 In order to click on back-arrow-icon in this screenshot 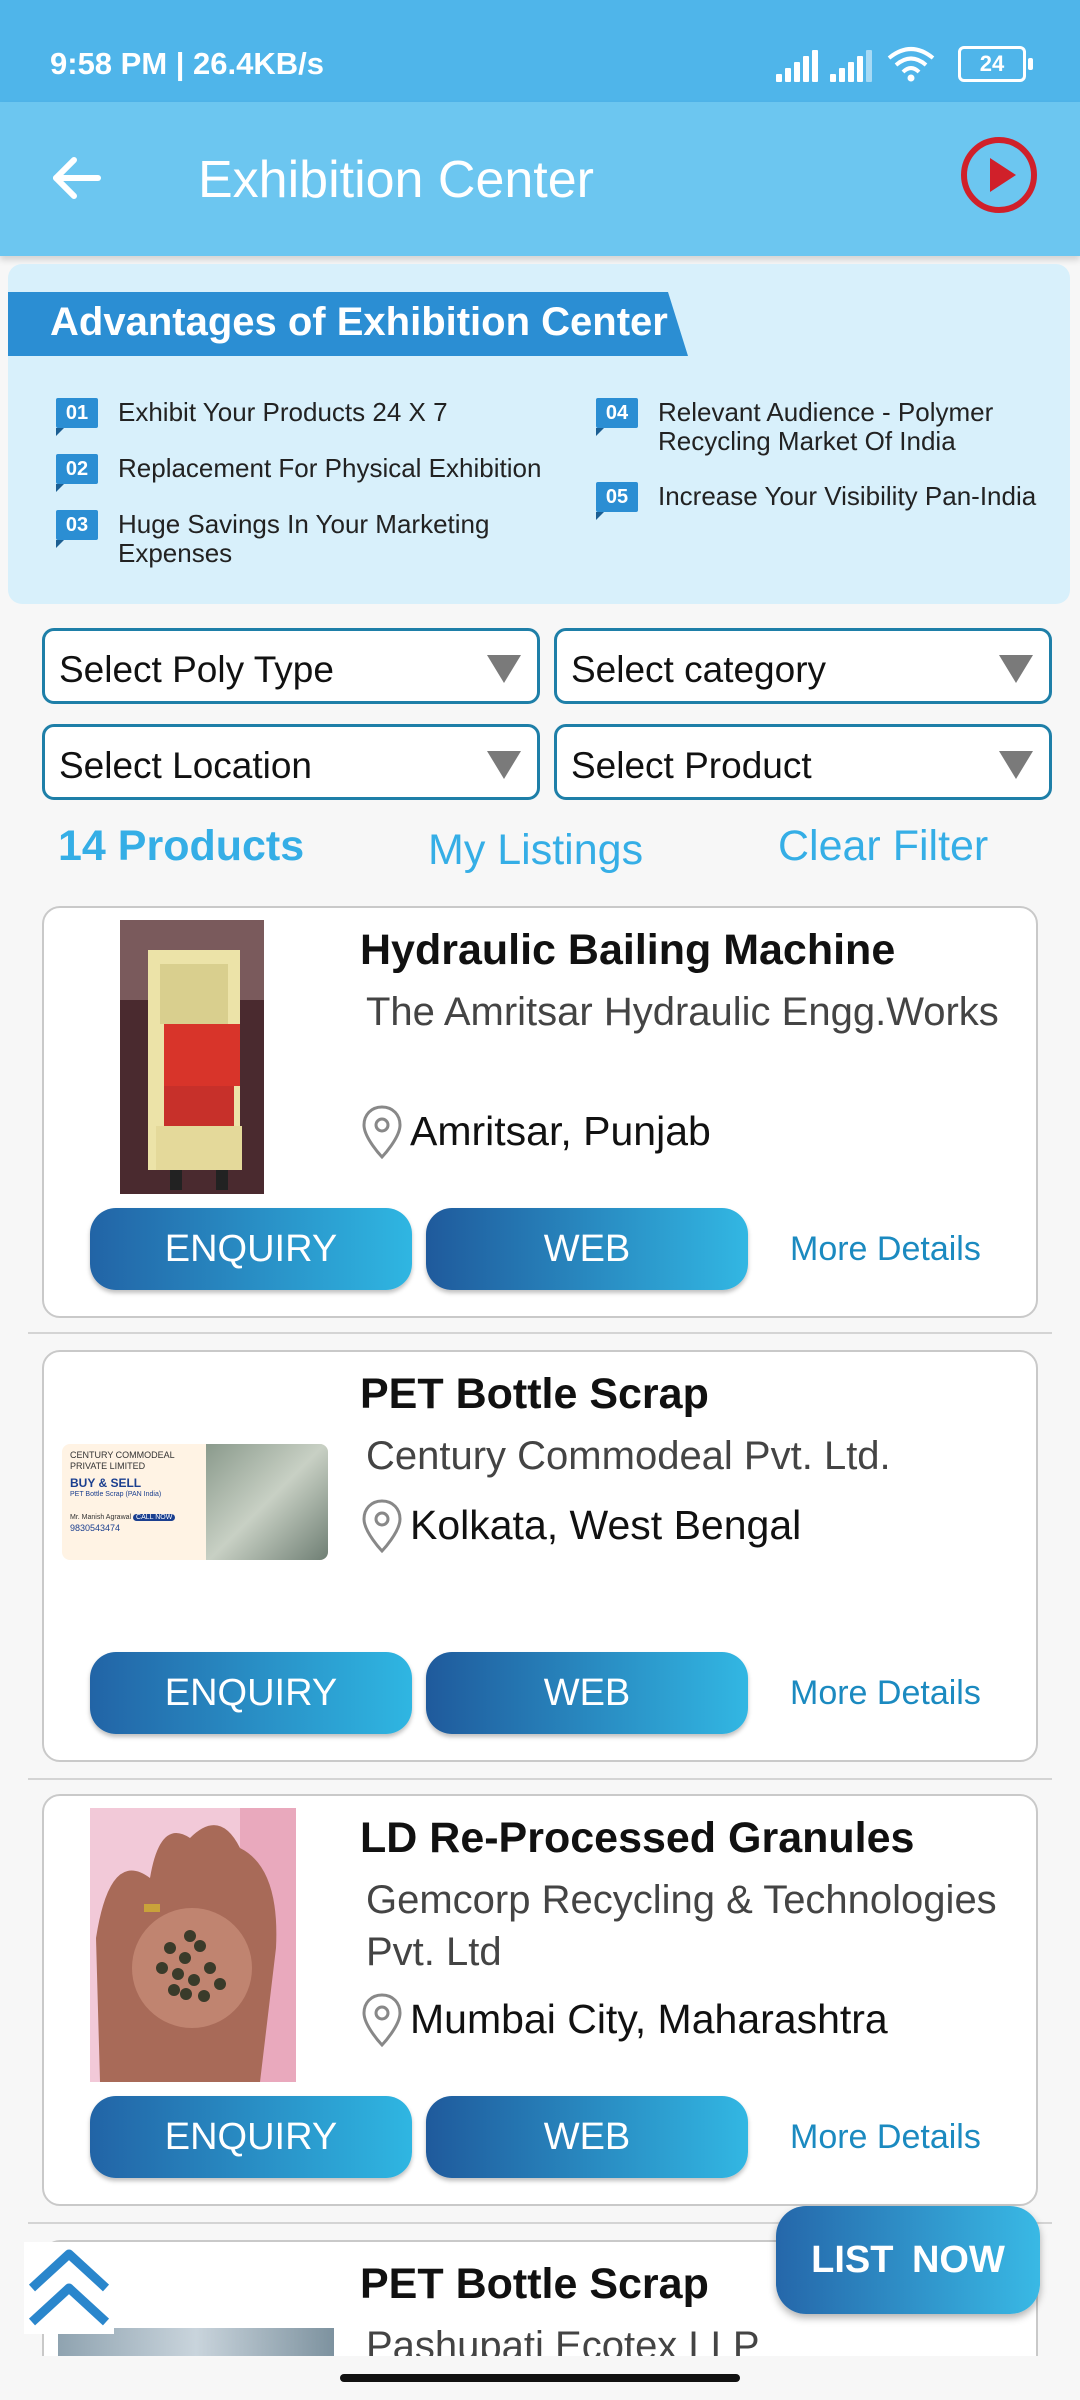, I will do `click(76, 178)`.